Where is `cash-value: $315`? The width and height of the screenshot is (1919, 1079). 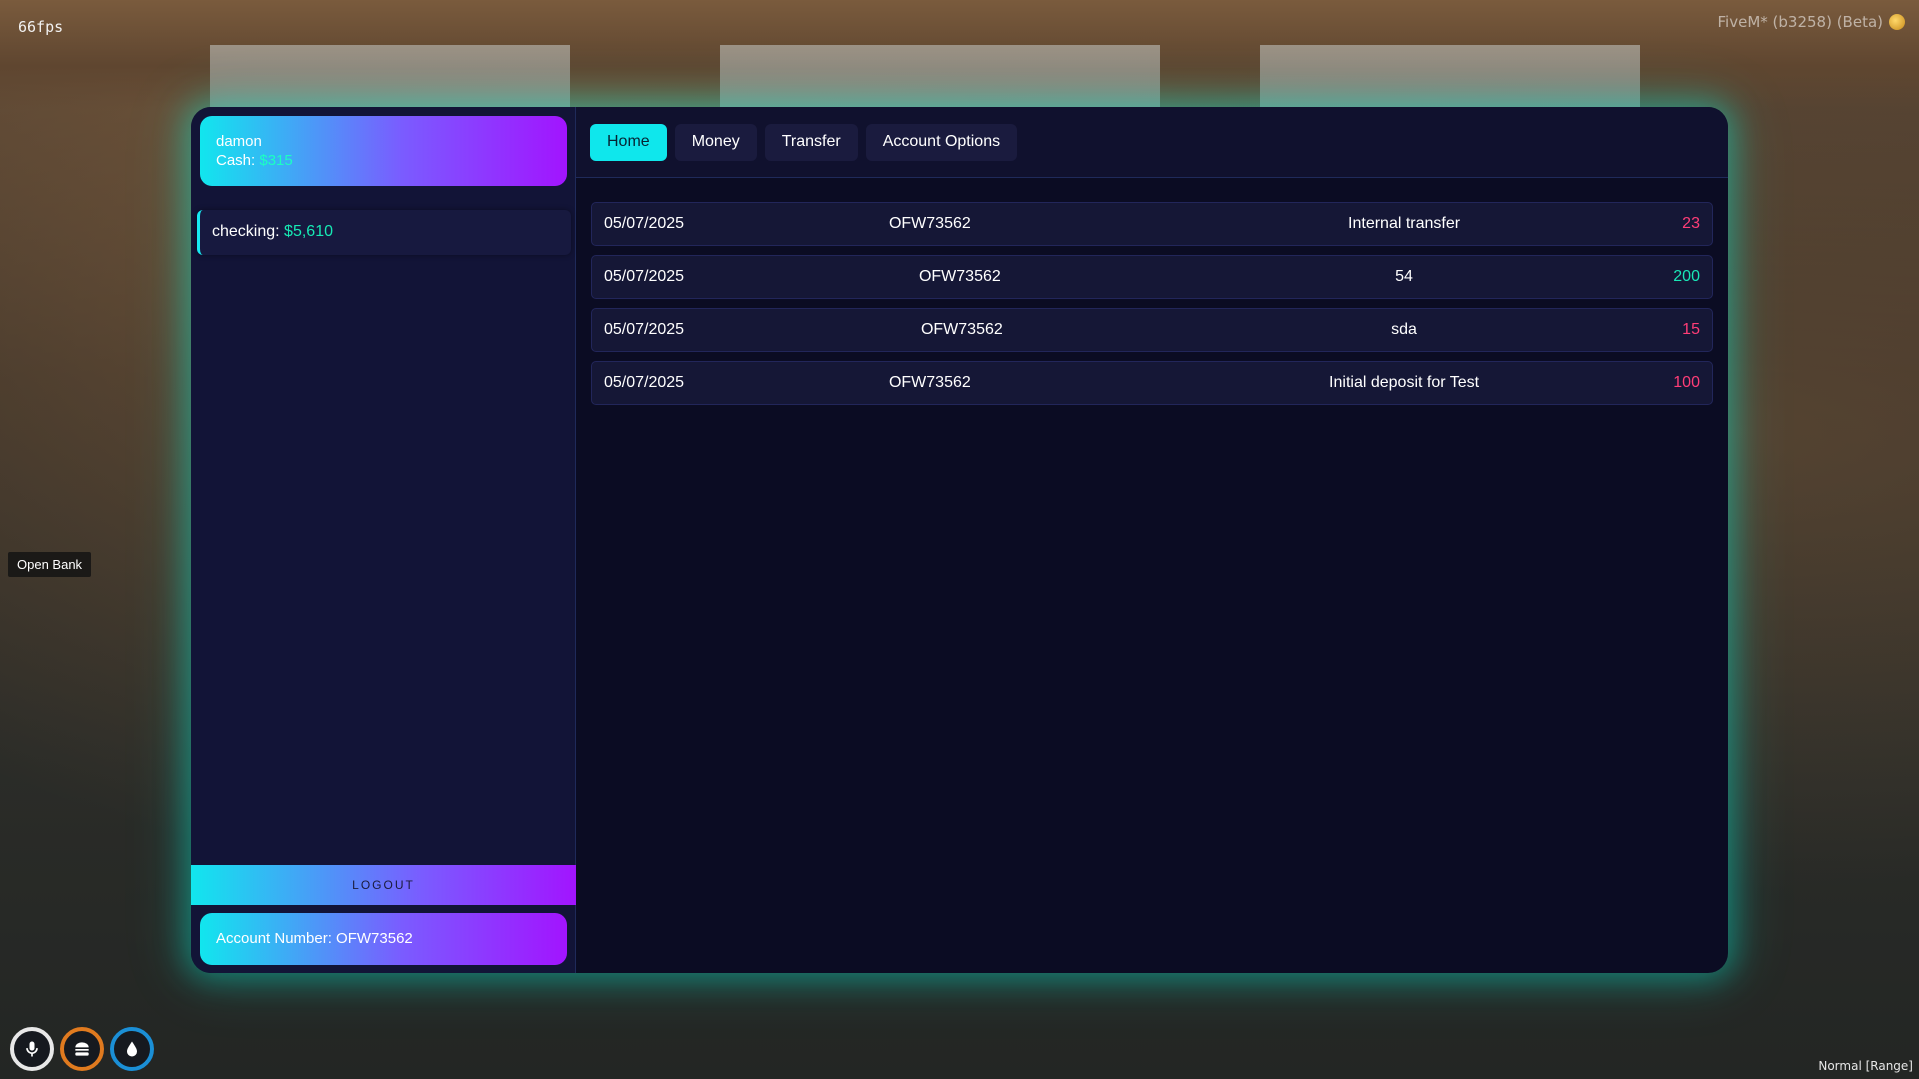
cash-value: $315 is located at coordinates (276, 160).